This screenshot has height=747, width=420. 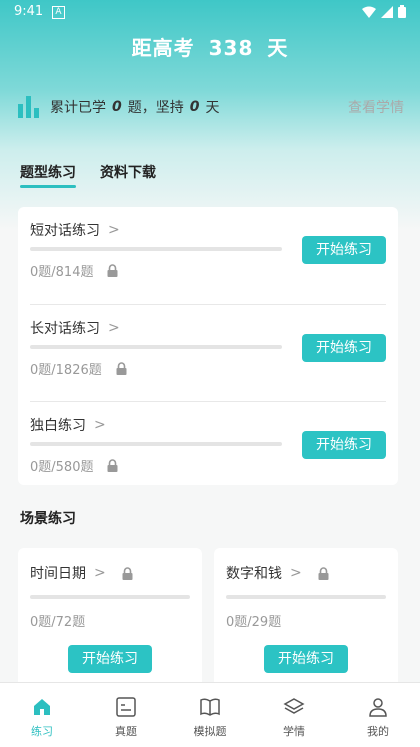 I want to click on countdown-suffix: 天, so click(x=278, y=48).